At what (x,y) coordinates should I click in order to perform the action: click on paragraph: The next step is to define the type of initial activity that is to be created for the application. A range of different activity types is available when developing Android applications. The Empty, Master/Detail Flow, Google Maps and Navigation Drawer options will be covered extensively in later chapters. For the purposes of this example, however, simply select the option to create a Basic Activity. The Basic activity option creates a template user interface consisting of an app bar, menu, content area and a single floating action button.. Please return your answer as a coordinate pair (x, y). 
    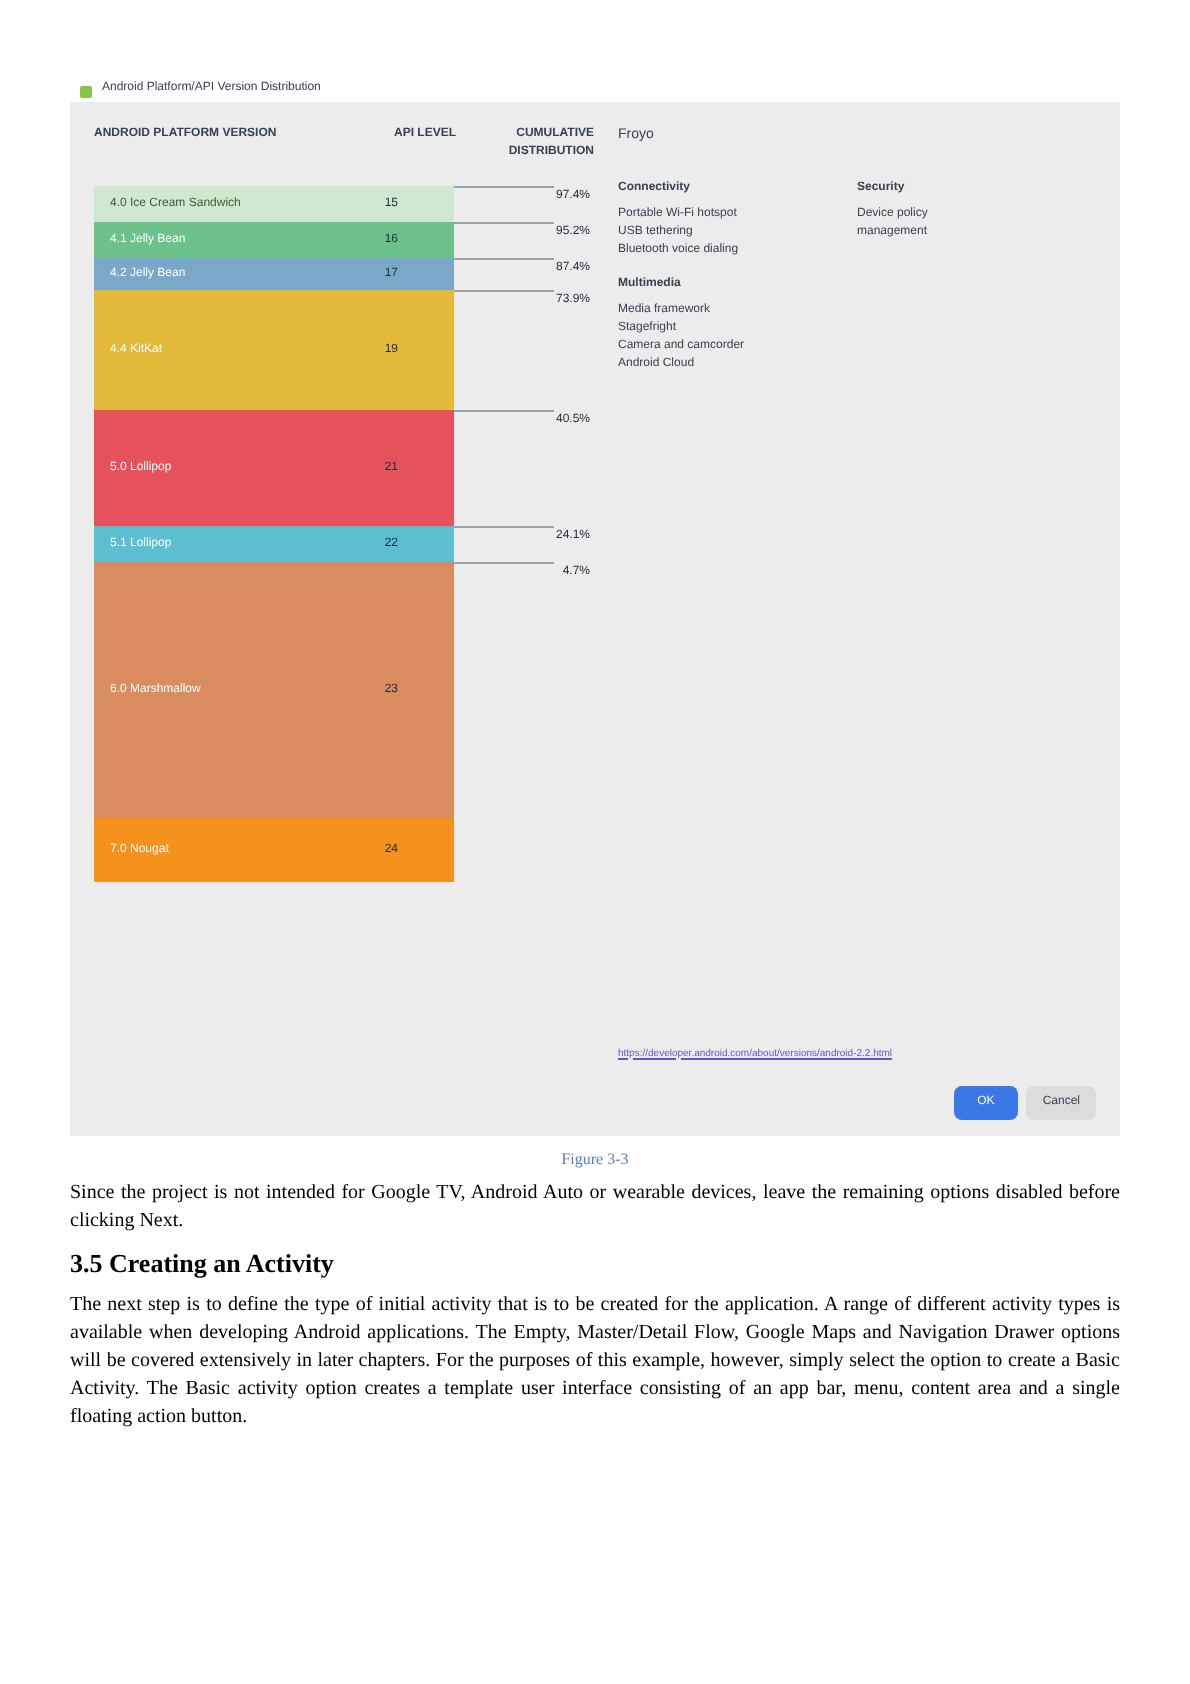
    Looking at the image, I should click on (595, 1361).